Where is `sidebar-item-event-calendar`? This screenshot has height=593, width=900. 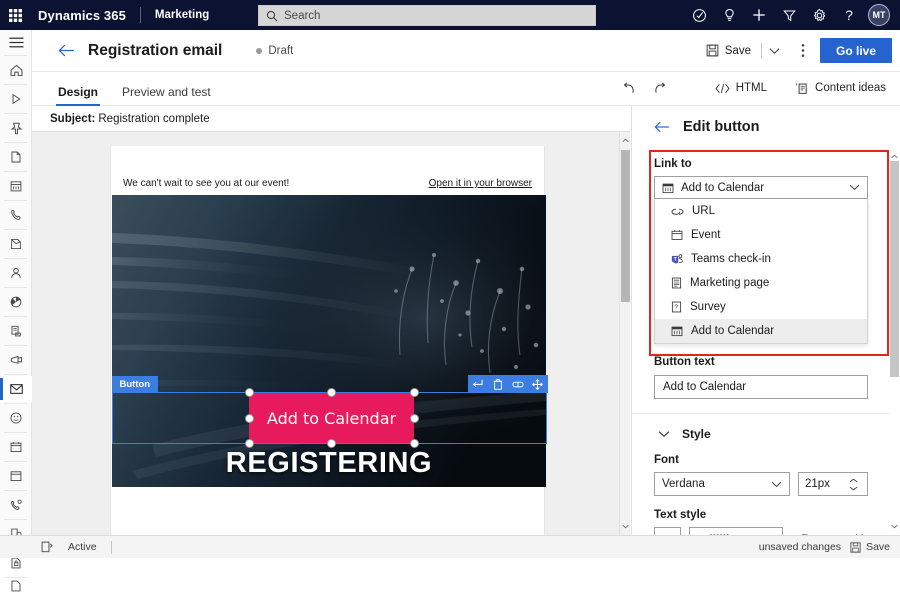 sidebar-item-event-calendar is located at coordinates (16, 476).